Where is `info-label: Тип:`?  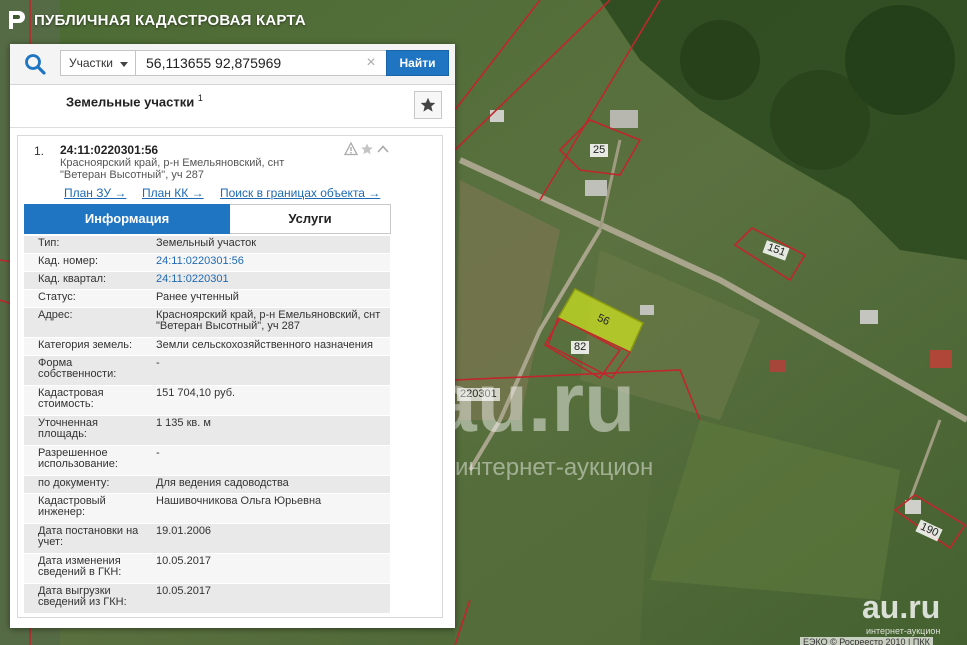 info-label: Тип: is located at coordinates (49, 243).